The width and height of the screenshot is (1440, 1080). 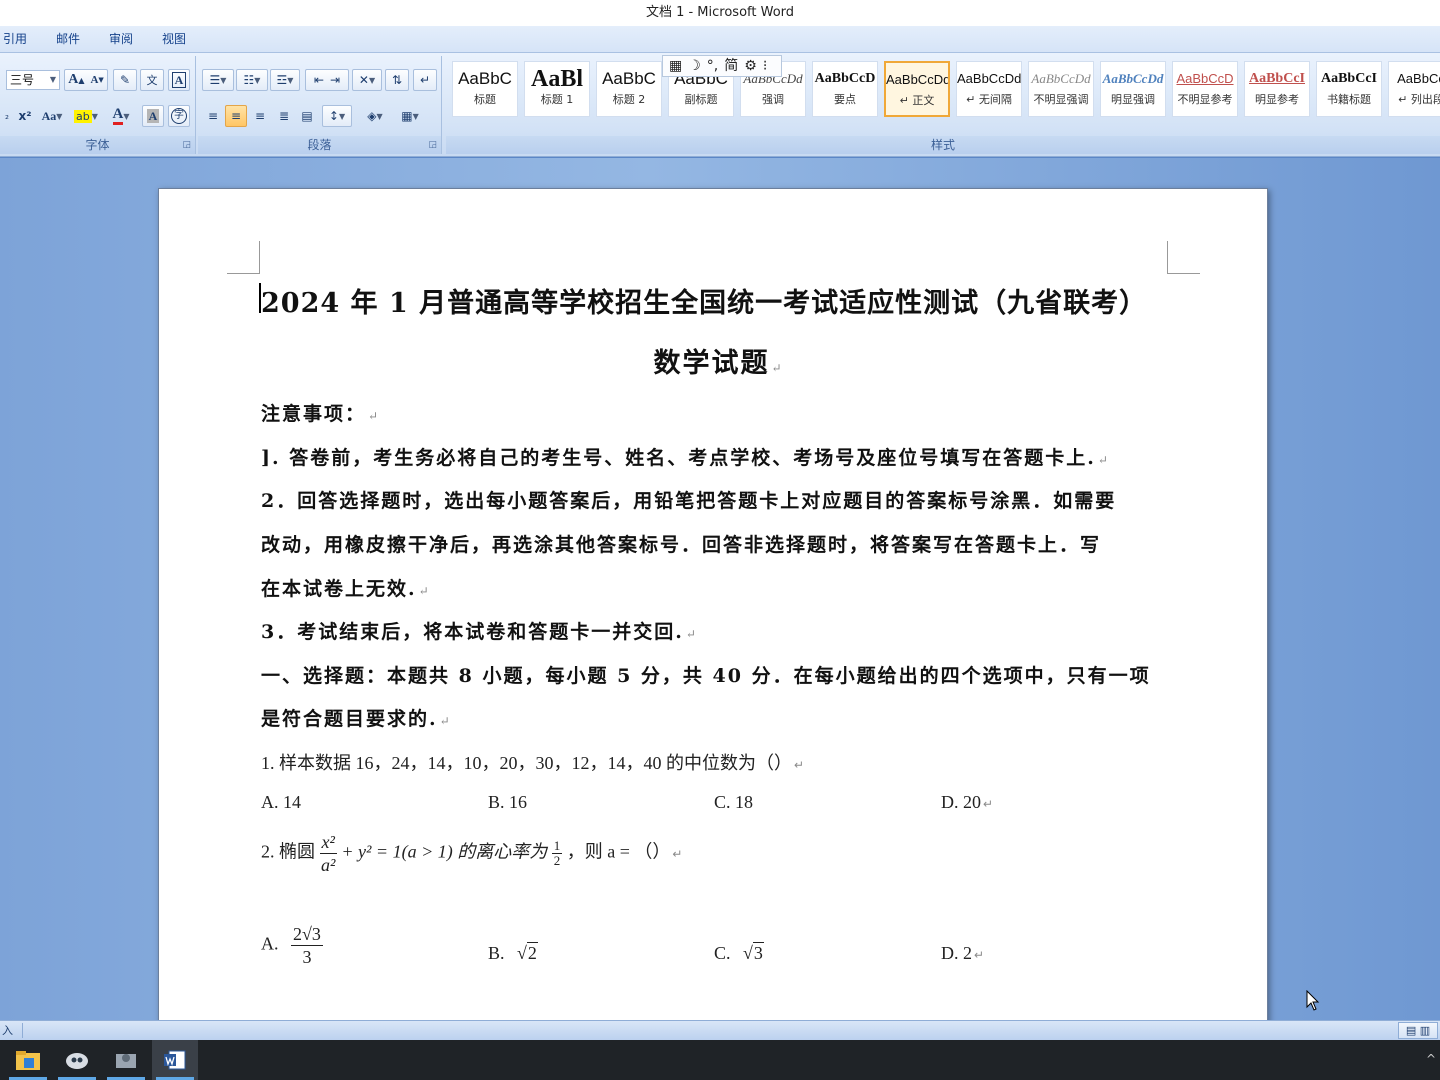 I want to click on style-item: AaBbC 标题 2, so click(x=629, y=89).